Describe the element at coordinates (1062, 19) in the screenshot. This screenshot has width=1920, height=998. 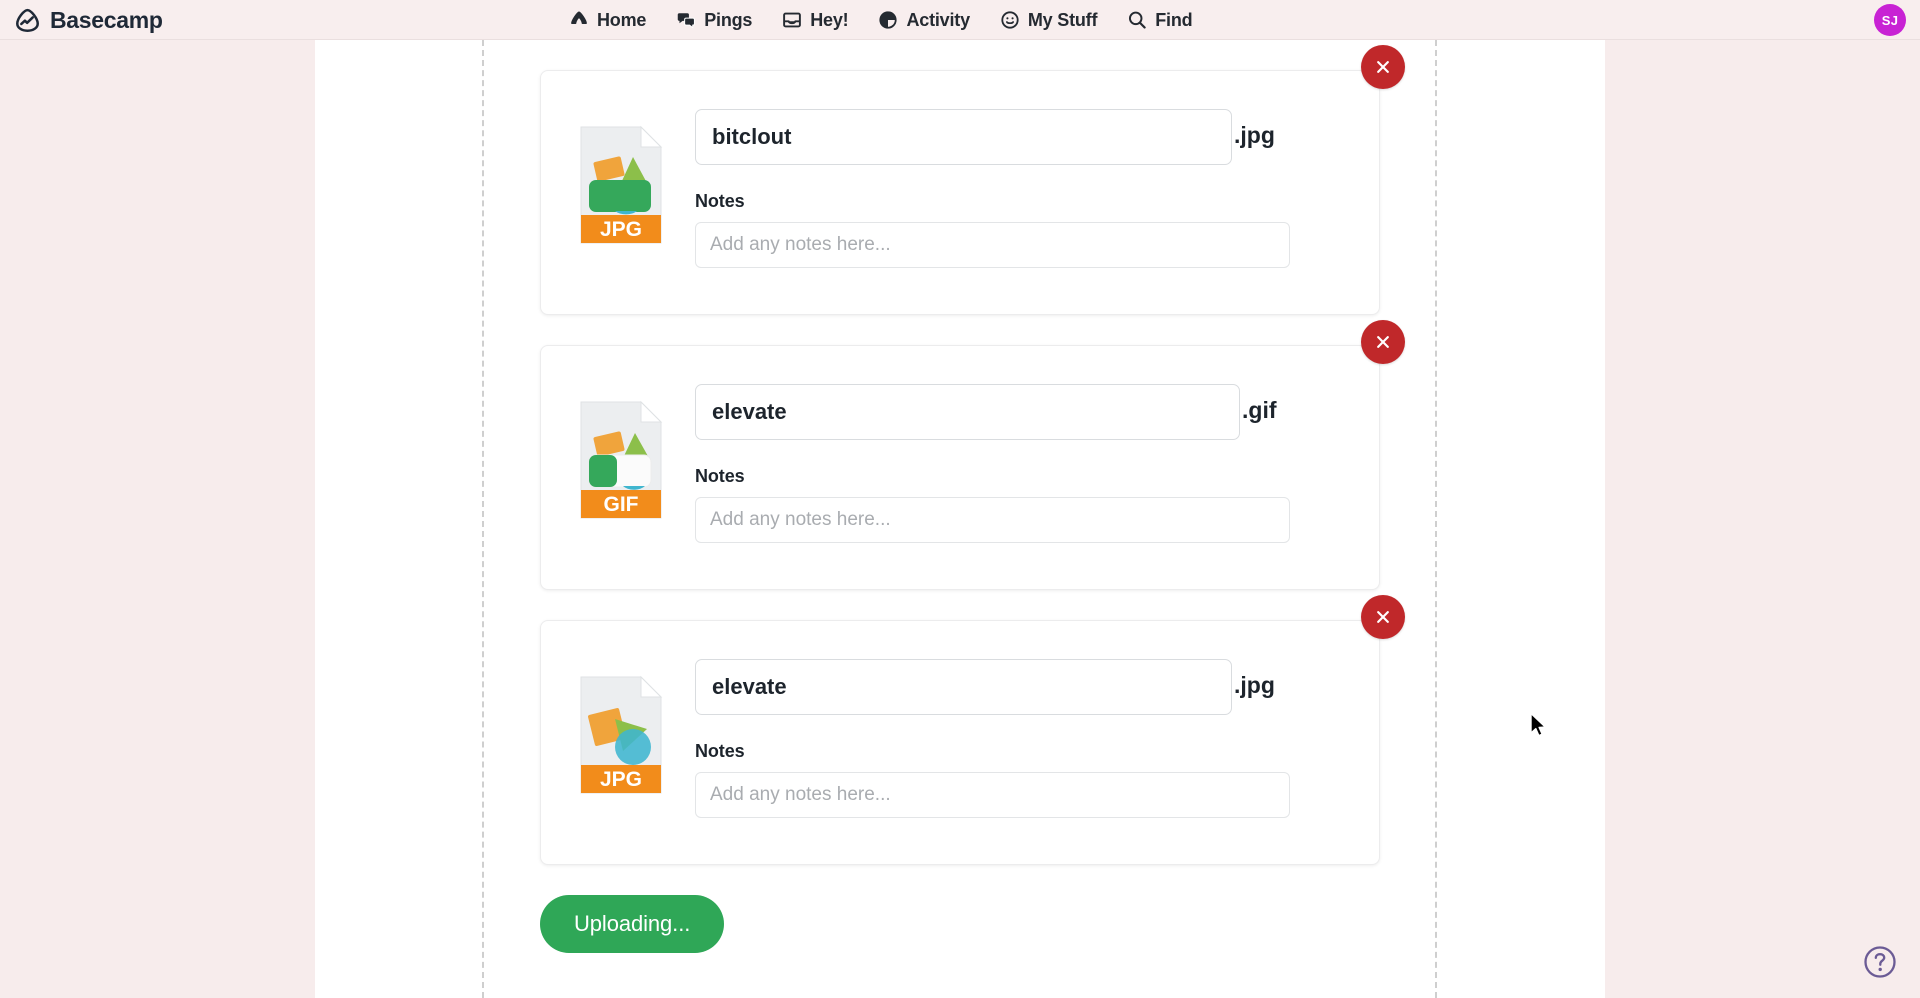
I see `nav-item-my-stuff-label: My Stuff` at that location.